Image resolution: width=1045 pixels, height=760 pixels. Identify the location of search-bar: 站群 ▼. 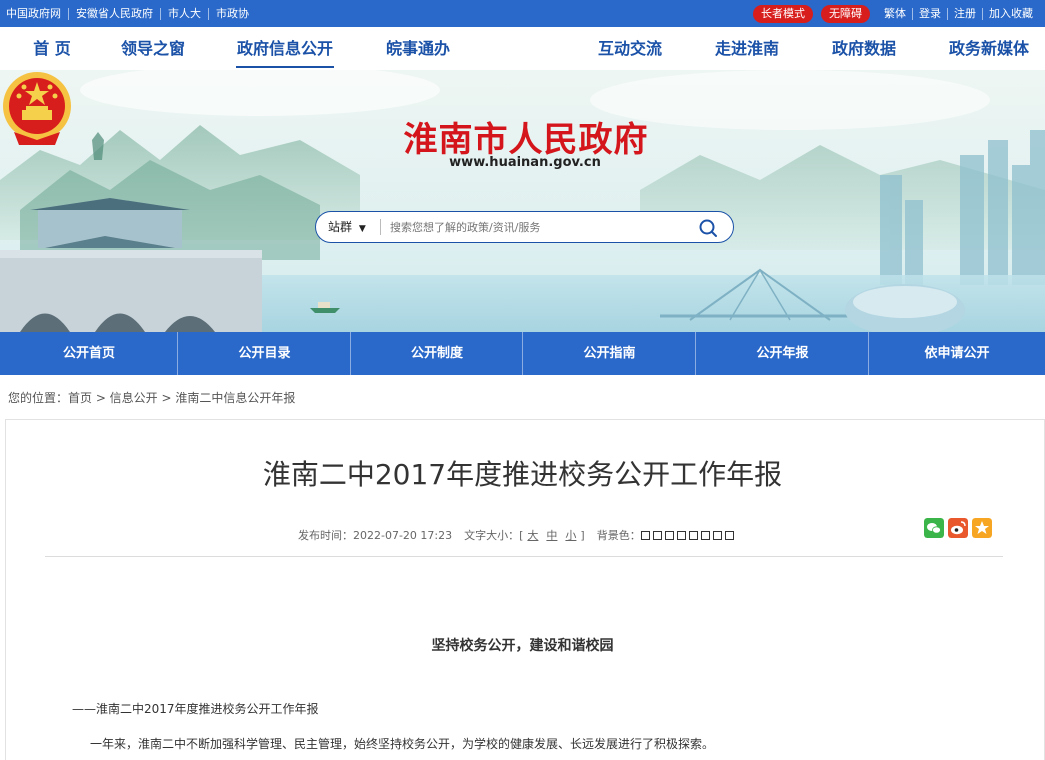
(524, 227).